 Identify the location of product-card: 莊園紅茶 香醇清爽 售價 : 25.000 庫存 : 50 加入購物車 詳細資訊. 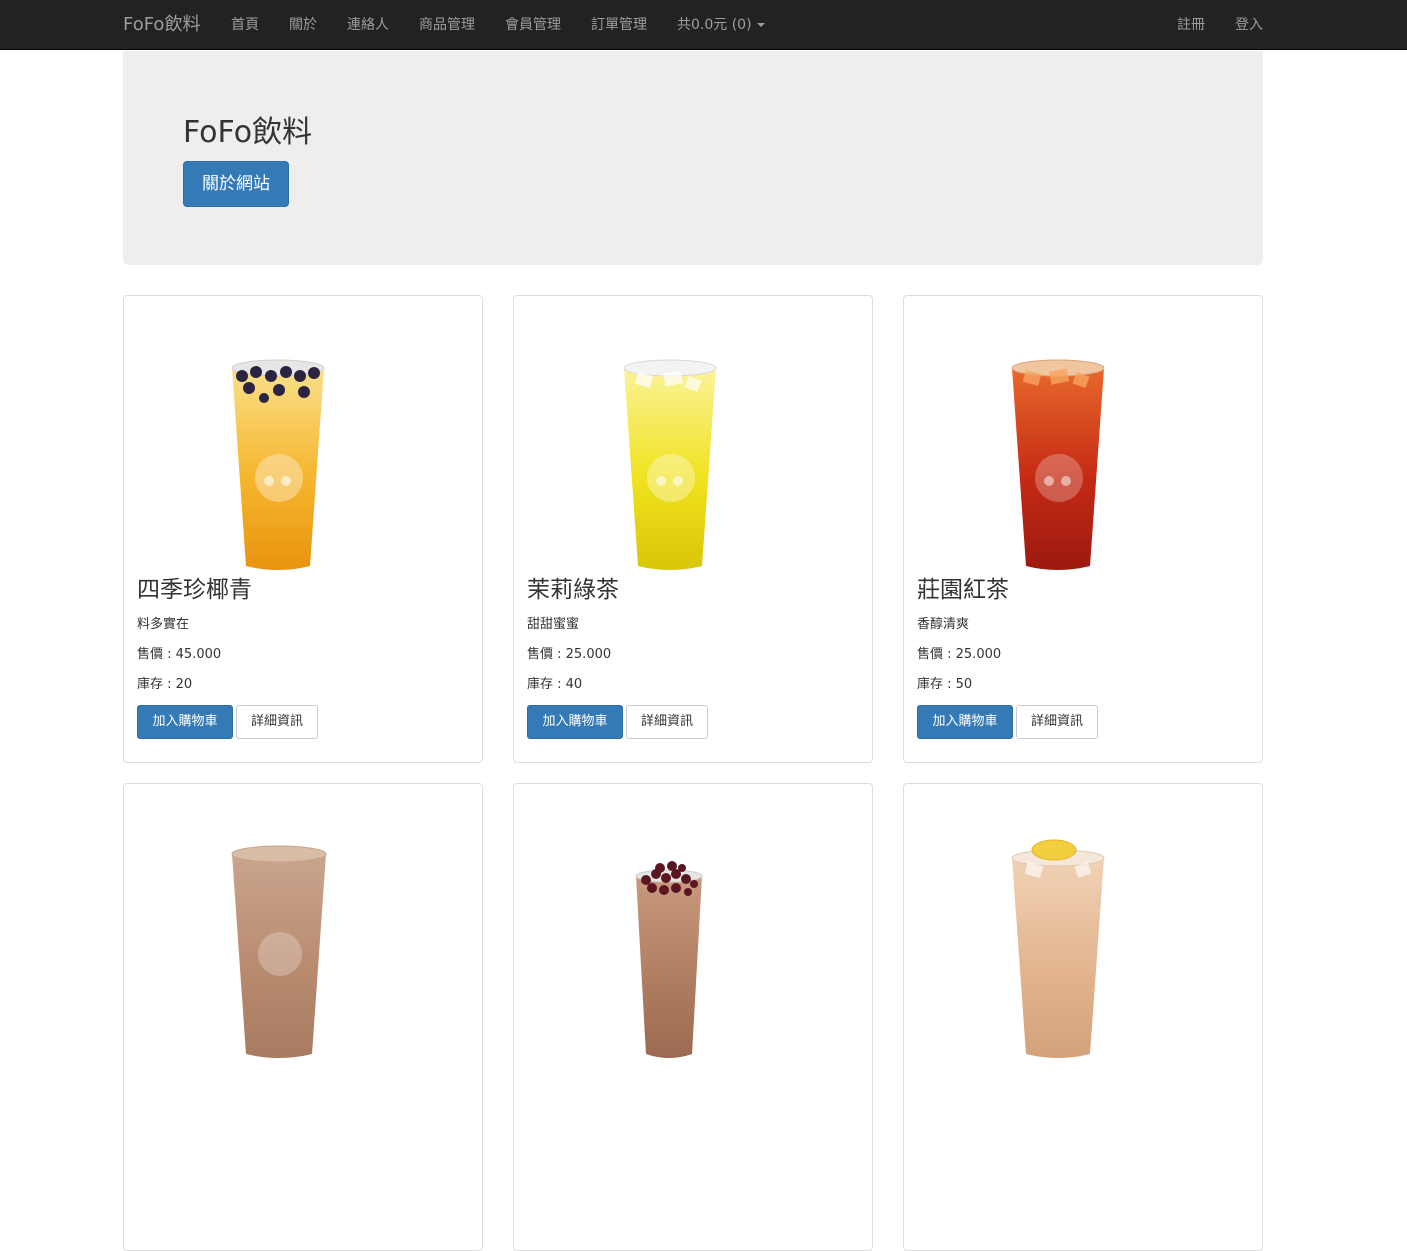
(1083, 529).